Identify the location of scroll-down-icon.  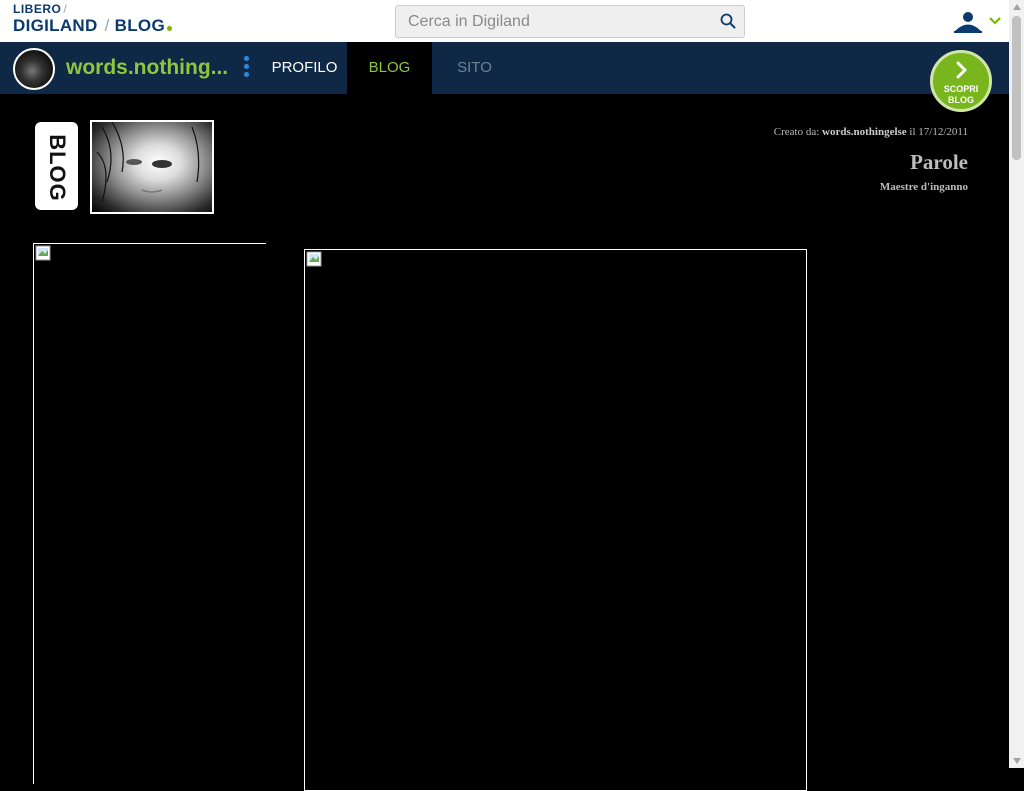
(1017, 761).